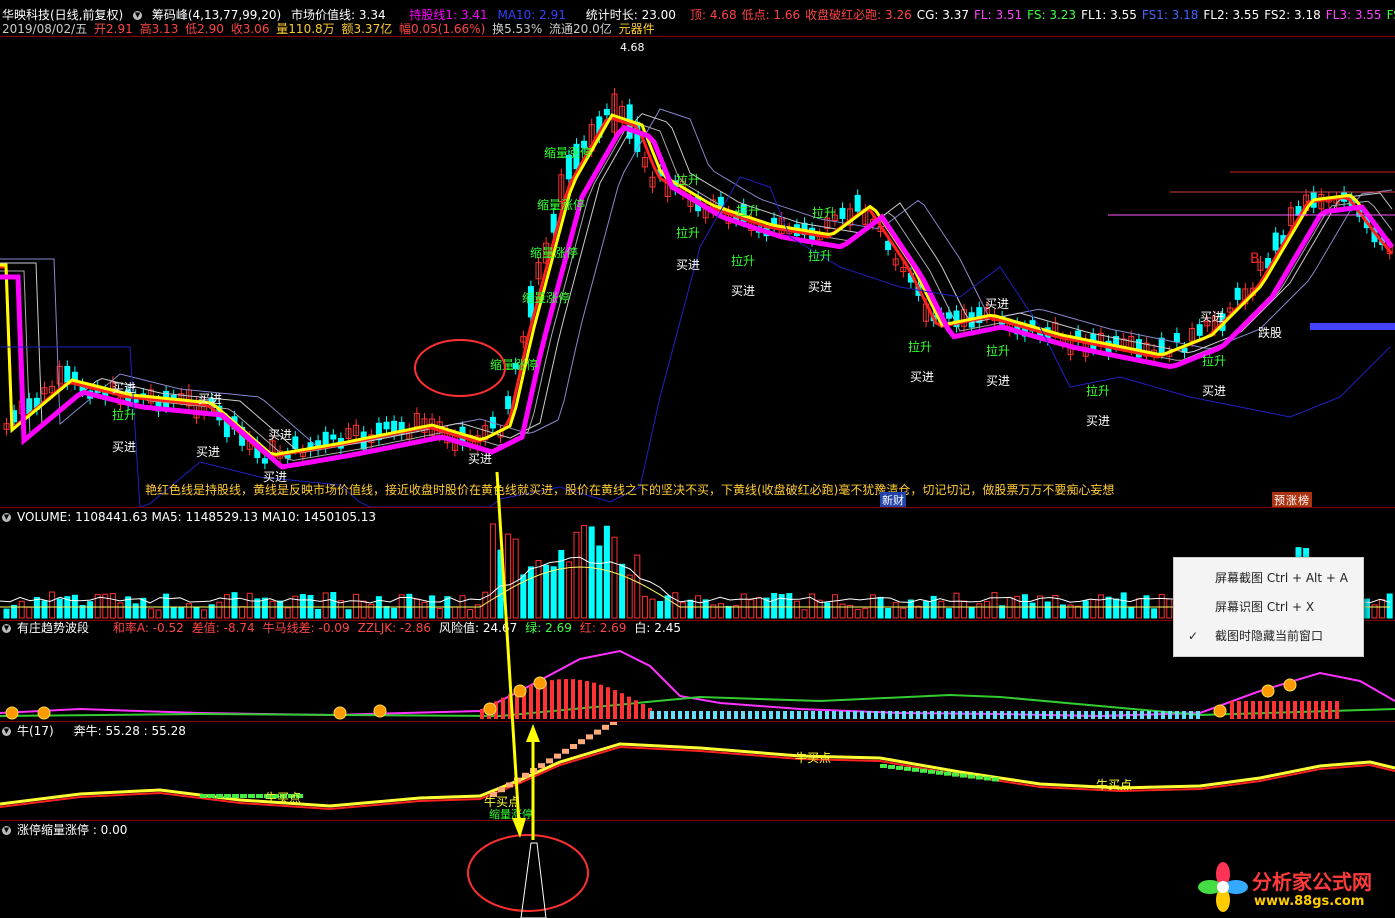  What do you see at coordinates (561, 204) in the screenshot?
I see `shrink-limit-label: 缩量涨停` at bounding box center [561, 204].